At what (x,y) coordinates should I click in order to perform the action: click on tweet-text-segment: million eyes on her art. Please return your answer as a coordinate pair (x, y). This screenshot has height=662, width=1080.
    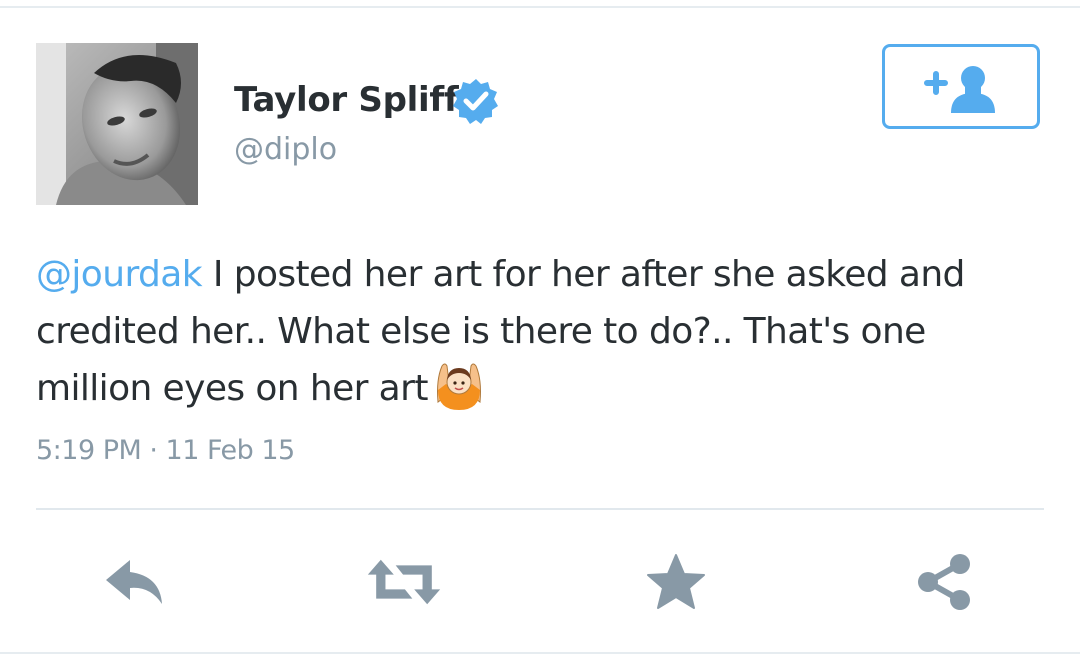
    Looking at the image, I should click on (232, 388).